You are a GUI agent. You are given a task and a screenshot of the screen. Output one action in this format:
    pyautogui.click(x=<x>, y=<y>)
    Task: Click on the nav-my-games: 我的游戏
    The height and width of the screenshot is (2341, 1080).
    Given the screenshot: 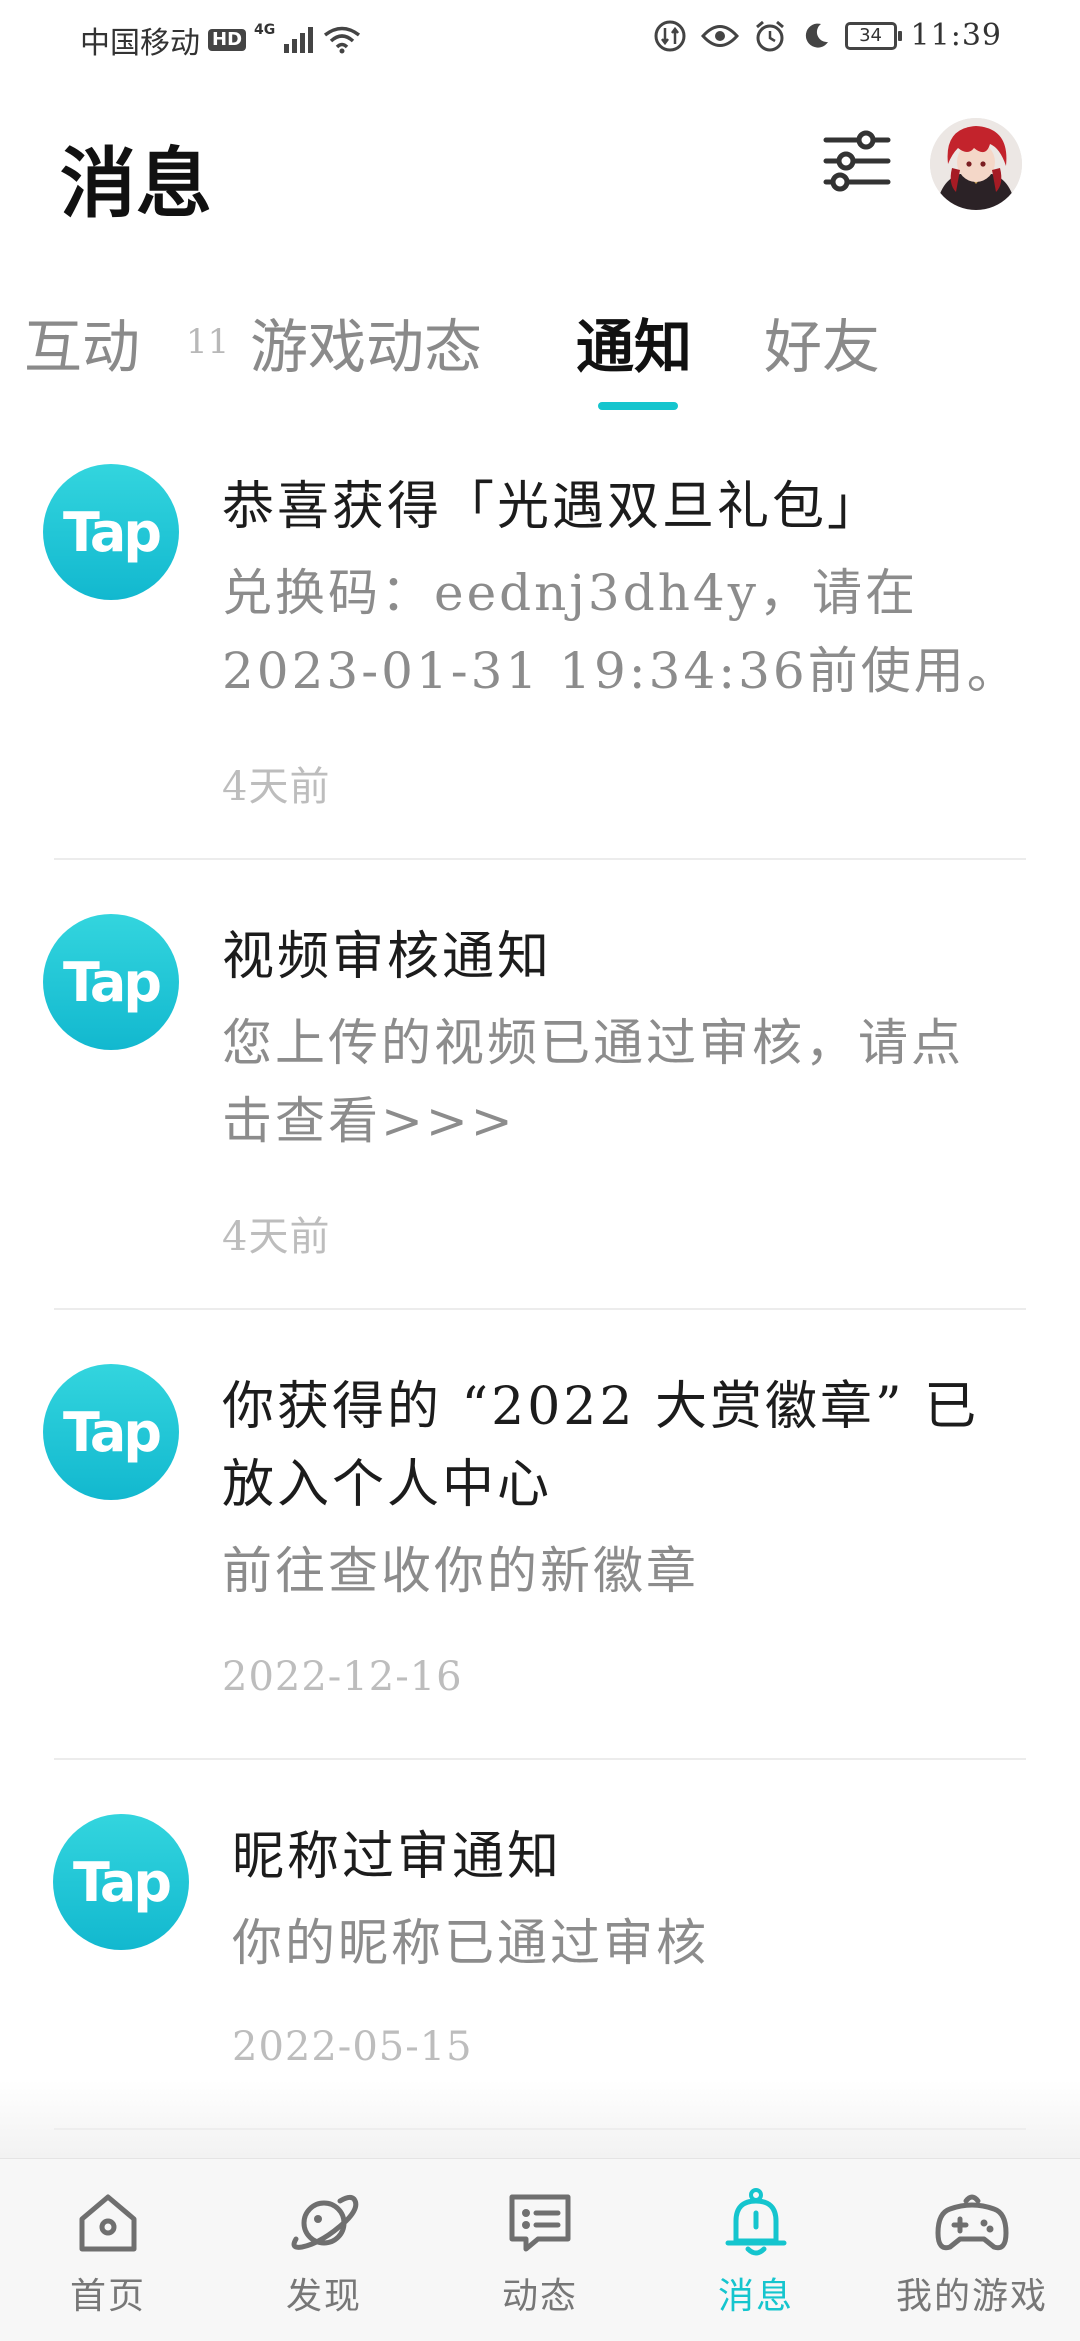 What is the action you would take?
    pyautogui.click(x=972, y=2257)
    